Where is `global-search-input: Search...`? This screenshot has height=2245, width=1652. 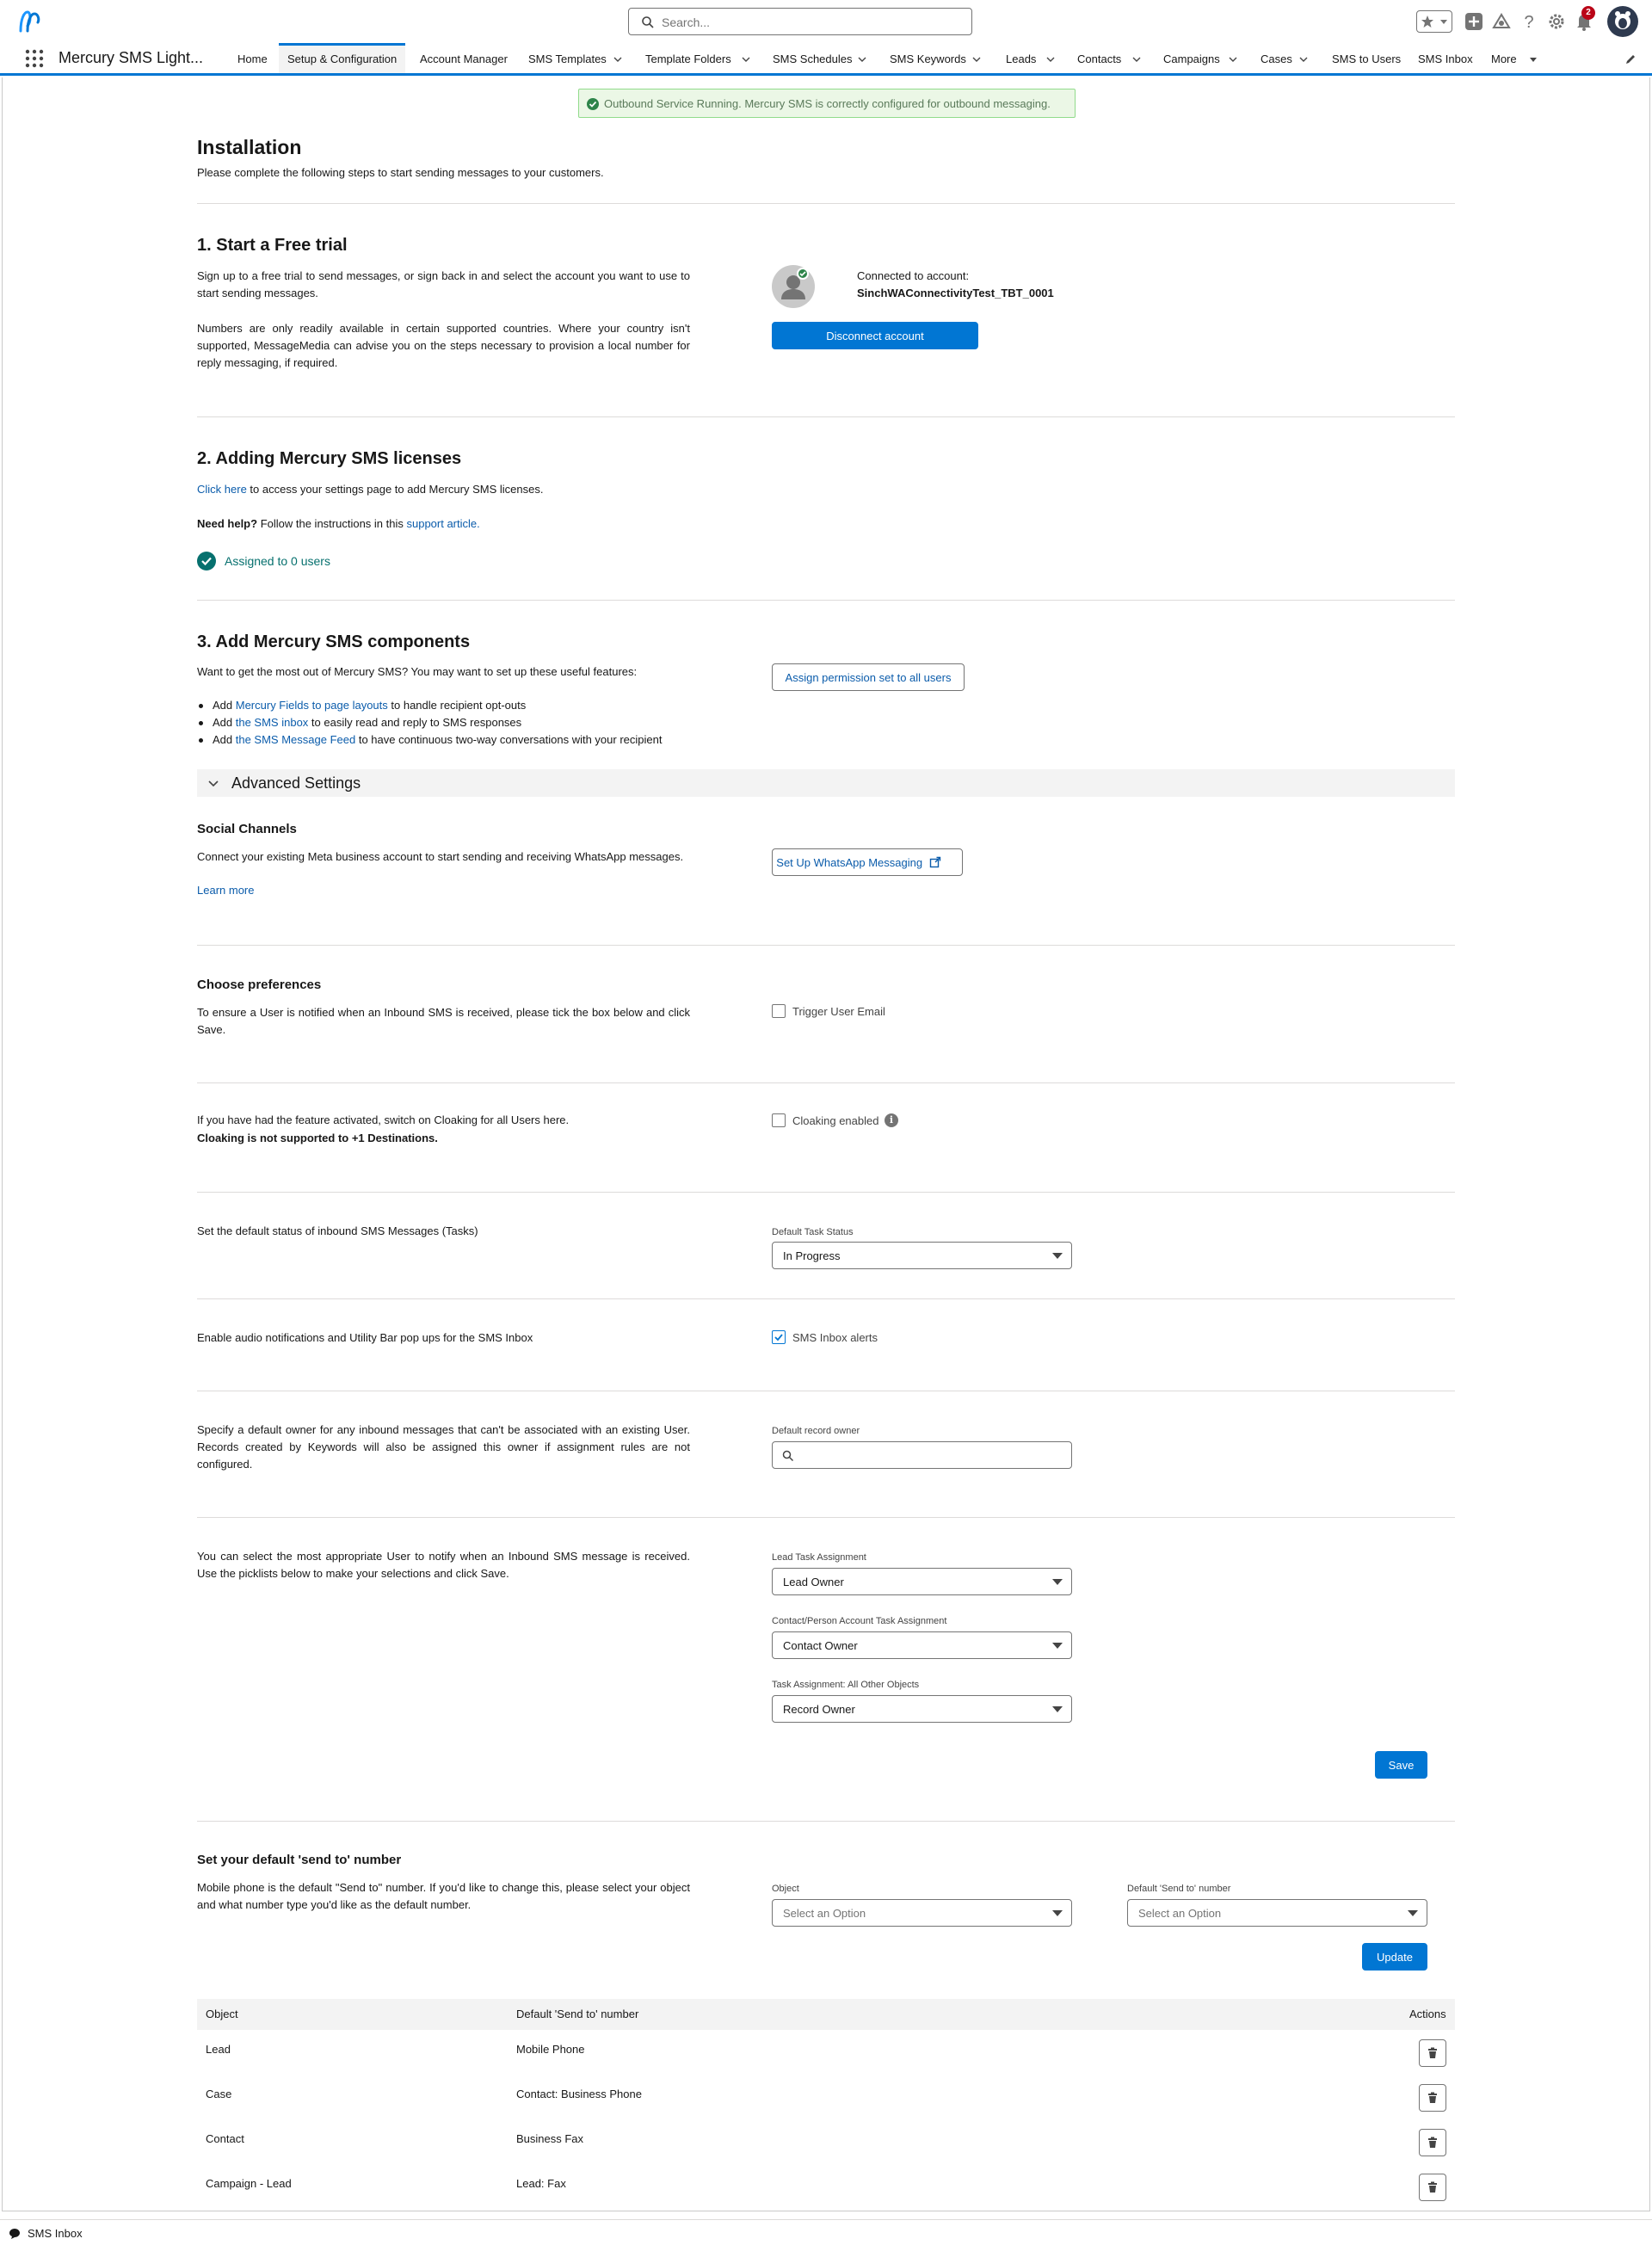
global-search-input: Search... is located at coordinates (800, 21).